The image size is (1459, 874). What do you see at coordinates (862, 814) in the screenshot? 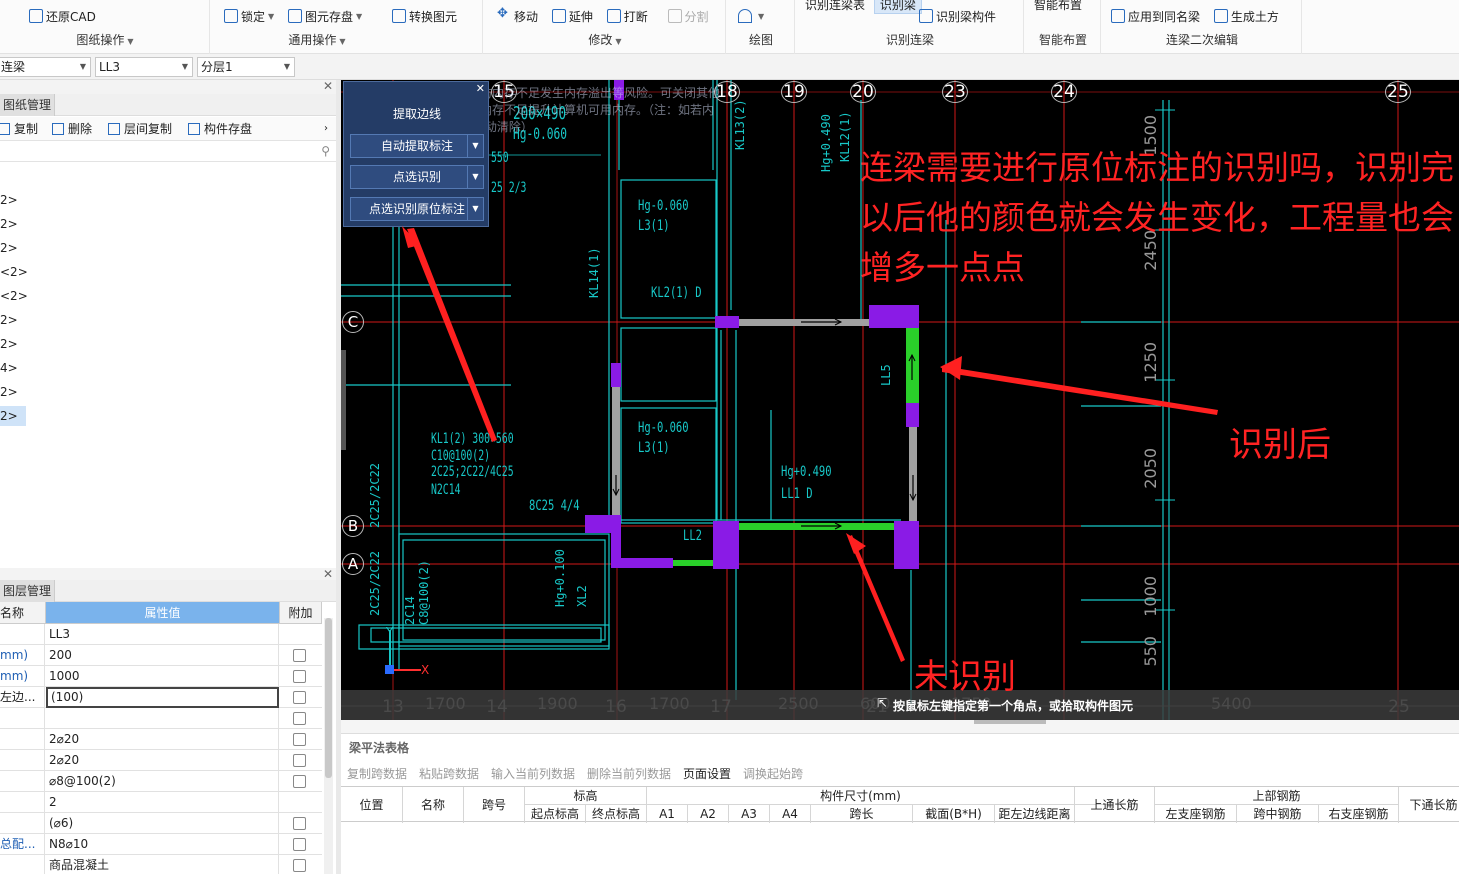
I see `col-span-length: 跨长` at bounding box center [862, 814].